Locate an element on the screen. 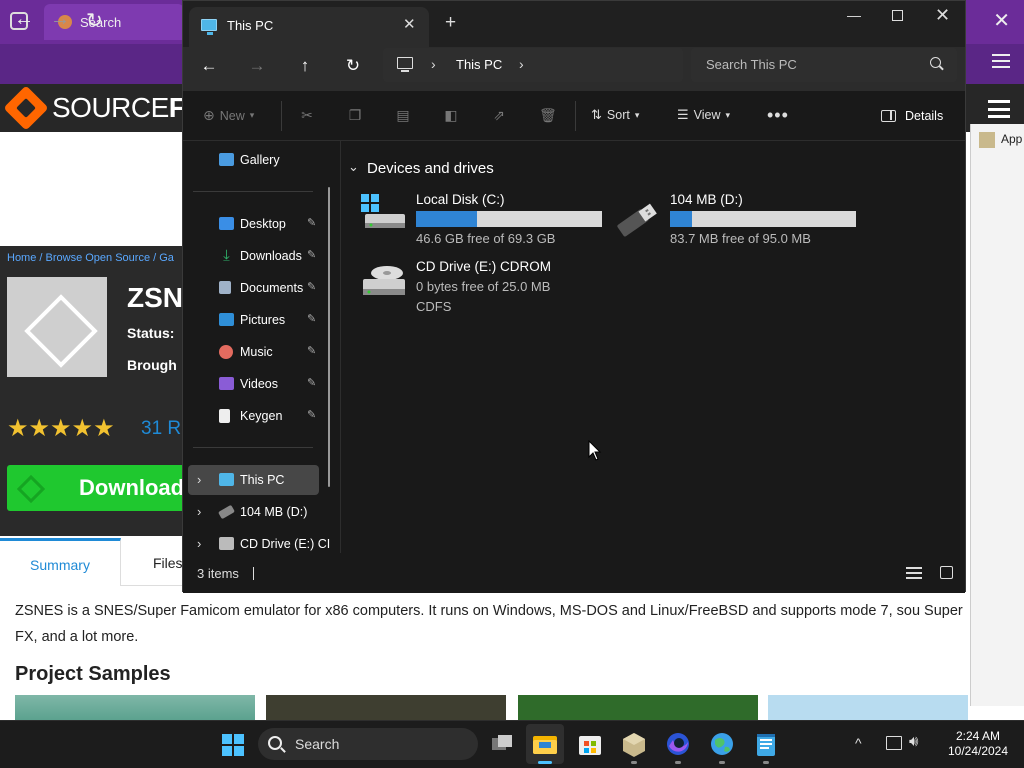  local-disk-icon is located at coordinates (383, 211).